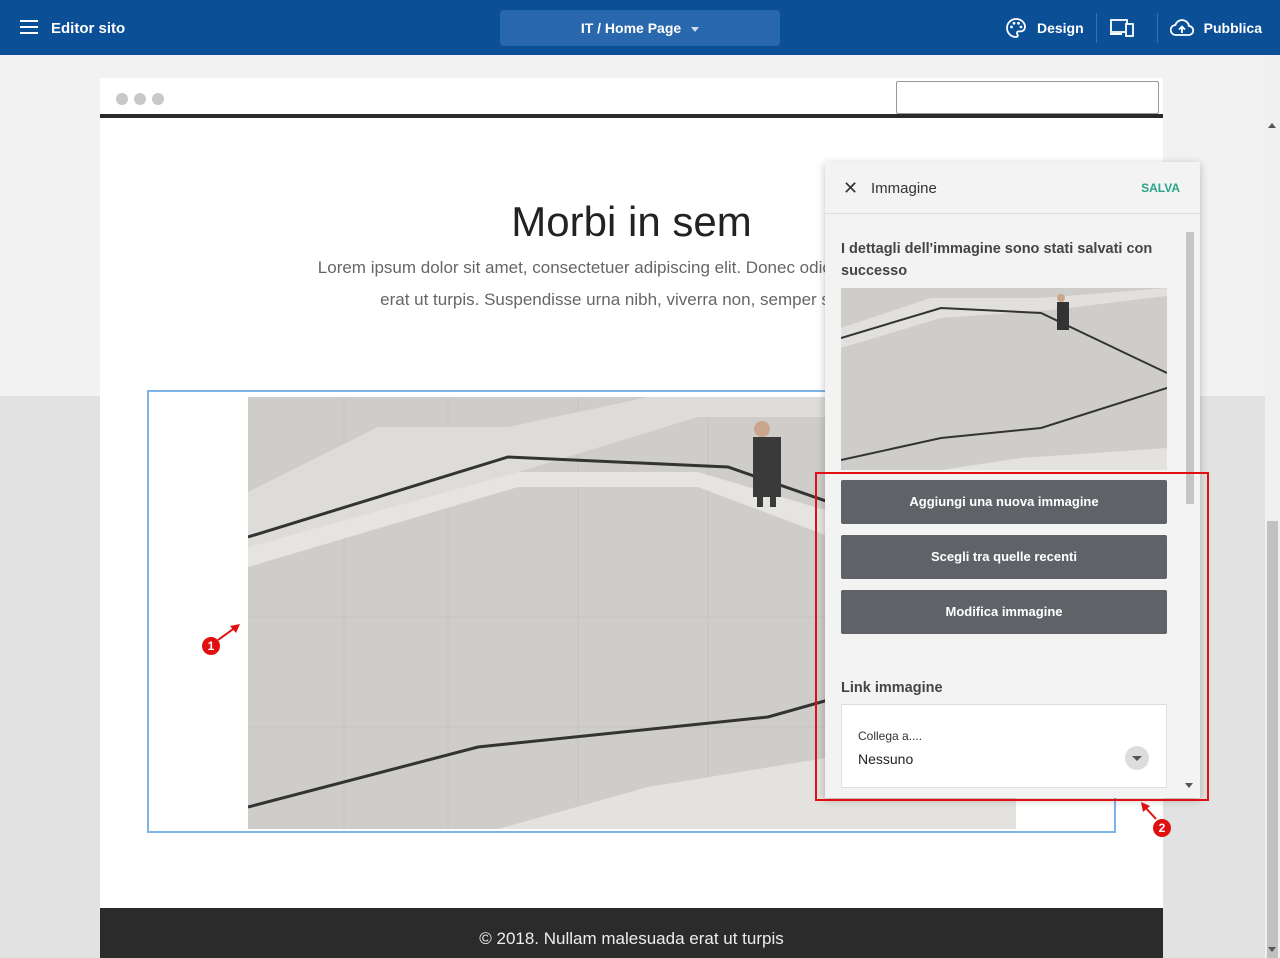 This screenshot has height=958, width=1280. Describe the element at coordinates (1121, 27) in the screenshot. I see `devices-icon` at that location.